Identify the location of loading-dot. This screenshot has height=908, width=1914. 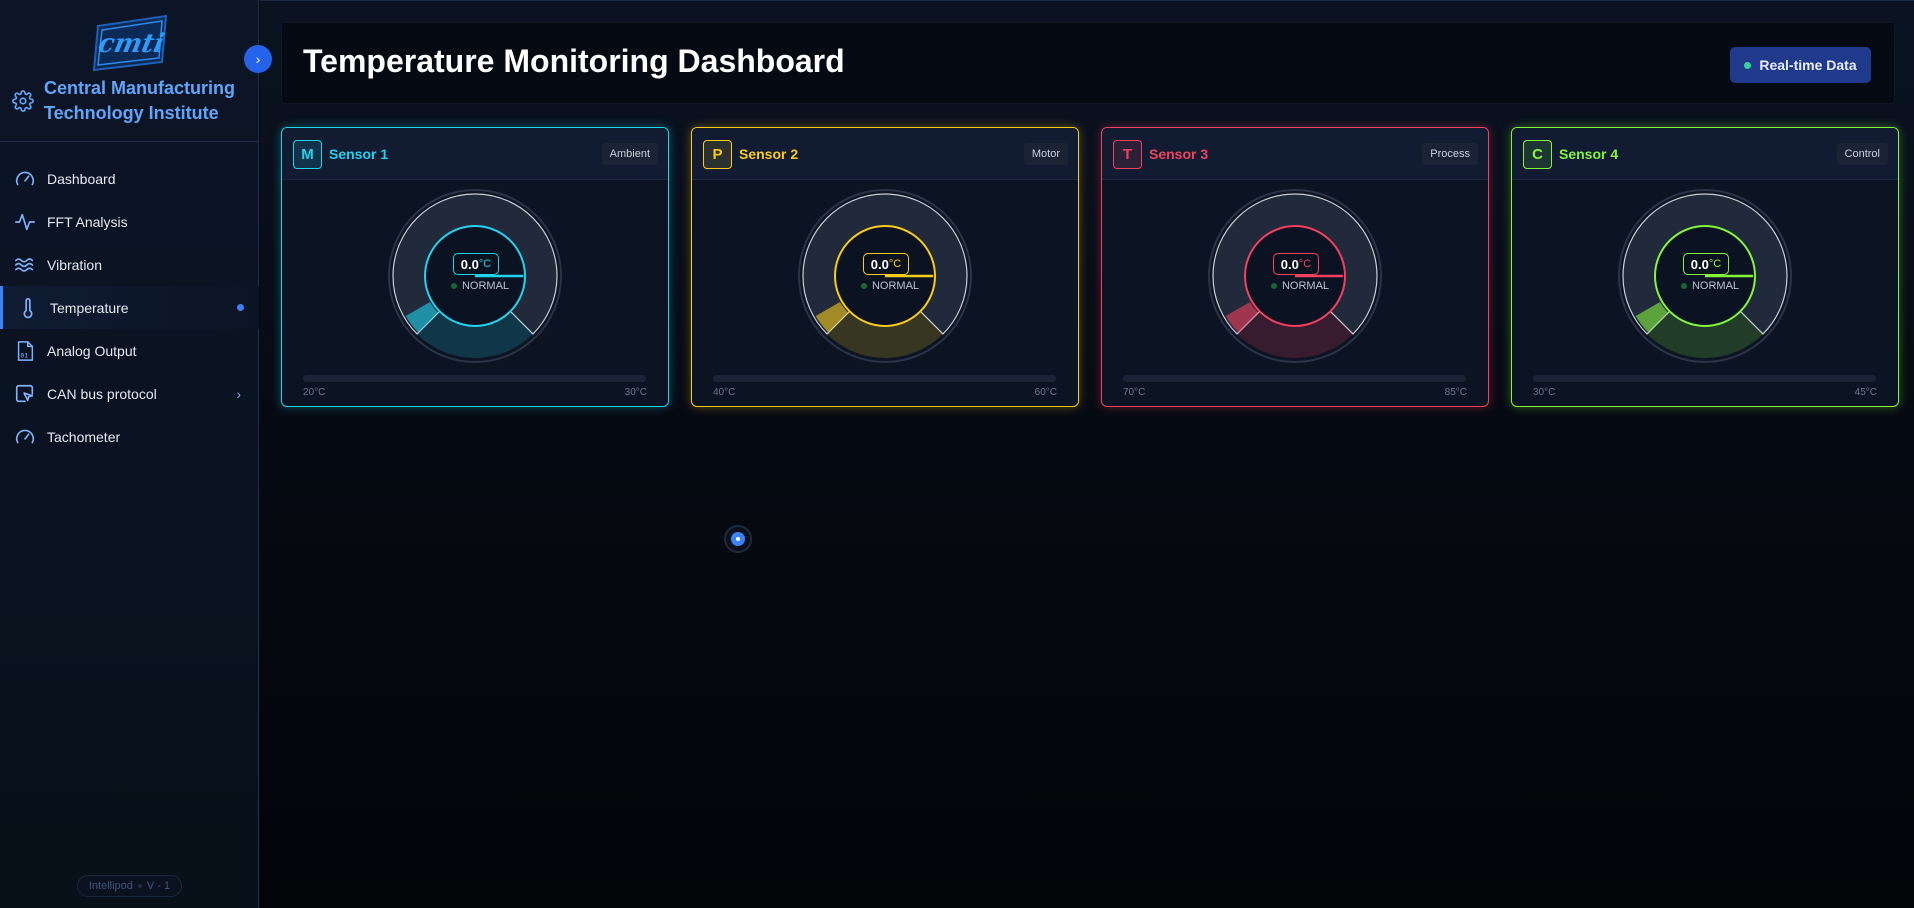
(738, 539).